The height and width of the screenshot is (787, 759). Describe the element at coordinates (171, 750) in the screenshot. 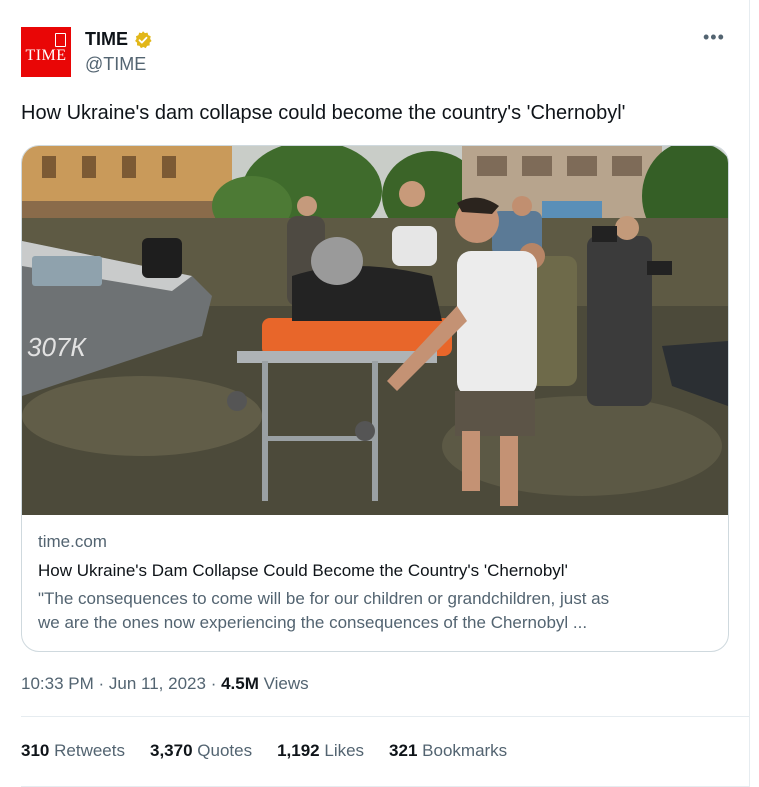

I see `quotes-count: 3,370` at that location.